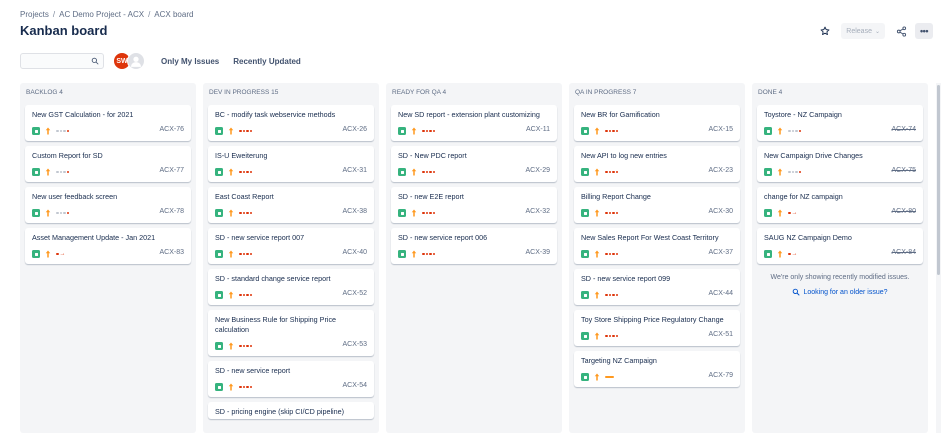  What do you see at coordinates (354, 252) in the screenshot?
I see `issue-key: ACX-40` at bounding box center [354, 252].